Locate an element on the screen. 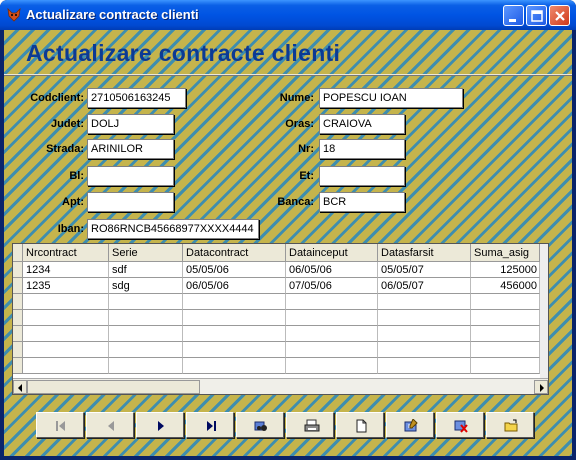 This screenshot has width=576, height=460. iban-field: RO86RNCB45668977XXXX4444 is located at coordinates (173, 229).